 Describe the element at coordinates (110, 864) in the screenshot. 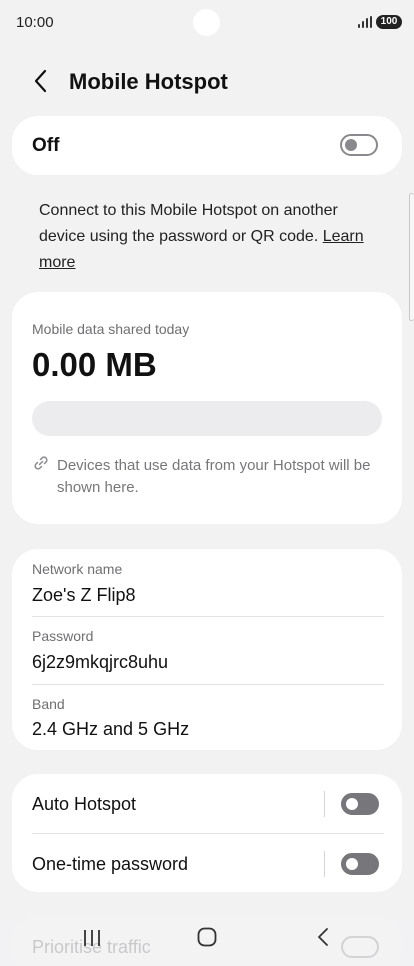

I see `one-time-password-label: One-time password` at that location.